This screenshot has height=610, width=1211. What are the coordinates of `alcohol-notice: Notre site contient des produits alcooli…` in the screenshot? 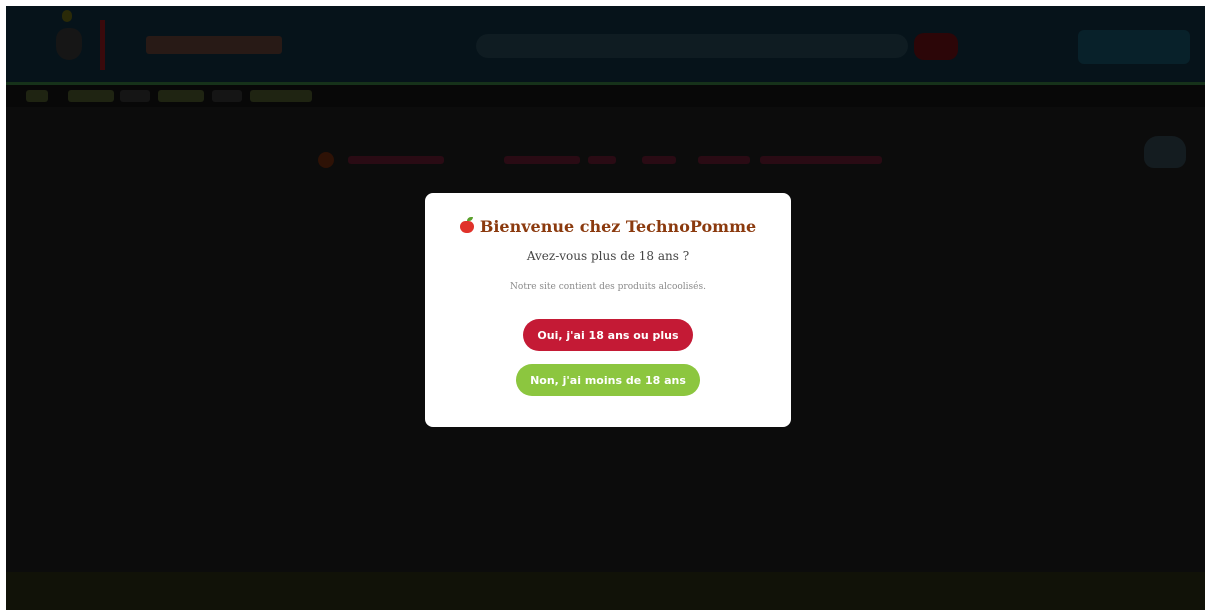 It's located at (608, 287).